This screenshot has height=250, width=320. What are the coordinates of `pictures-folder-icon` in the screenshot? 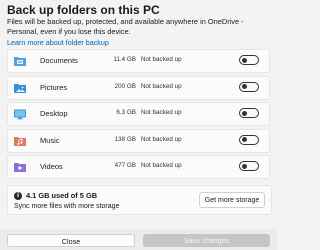 It's located at (20, 88).